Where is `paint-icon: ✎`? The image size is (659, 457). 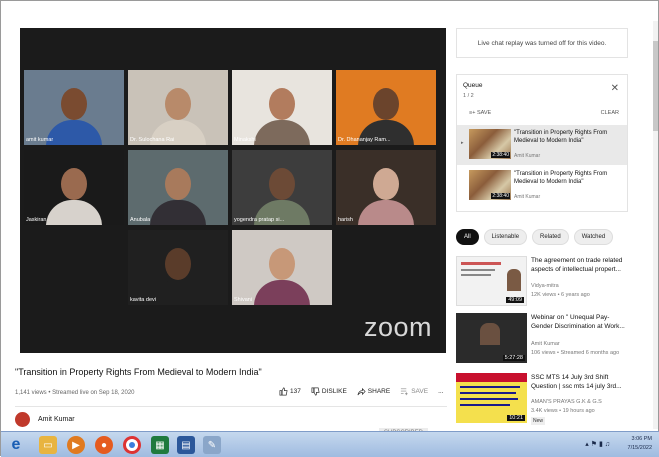
paint-icon: ✎ is located at coordinates (212, 445).